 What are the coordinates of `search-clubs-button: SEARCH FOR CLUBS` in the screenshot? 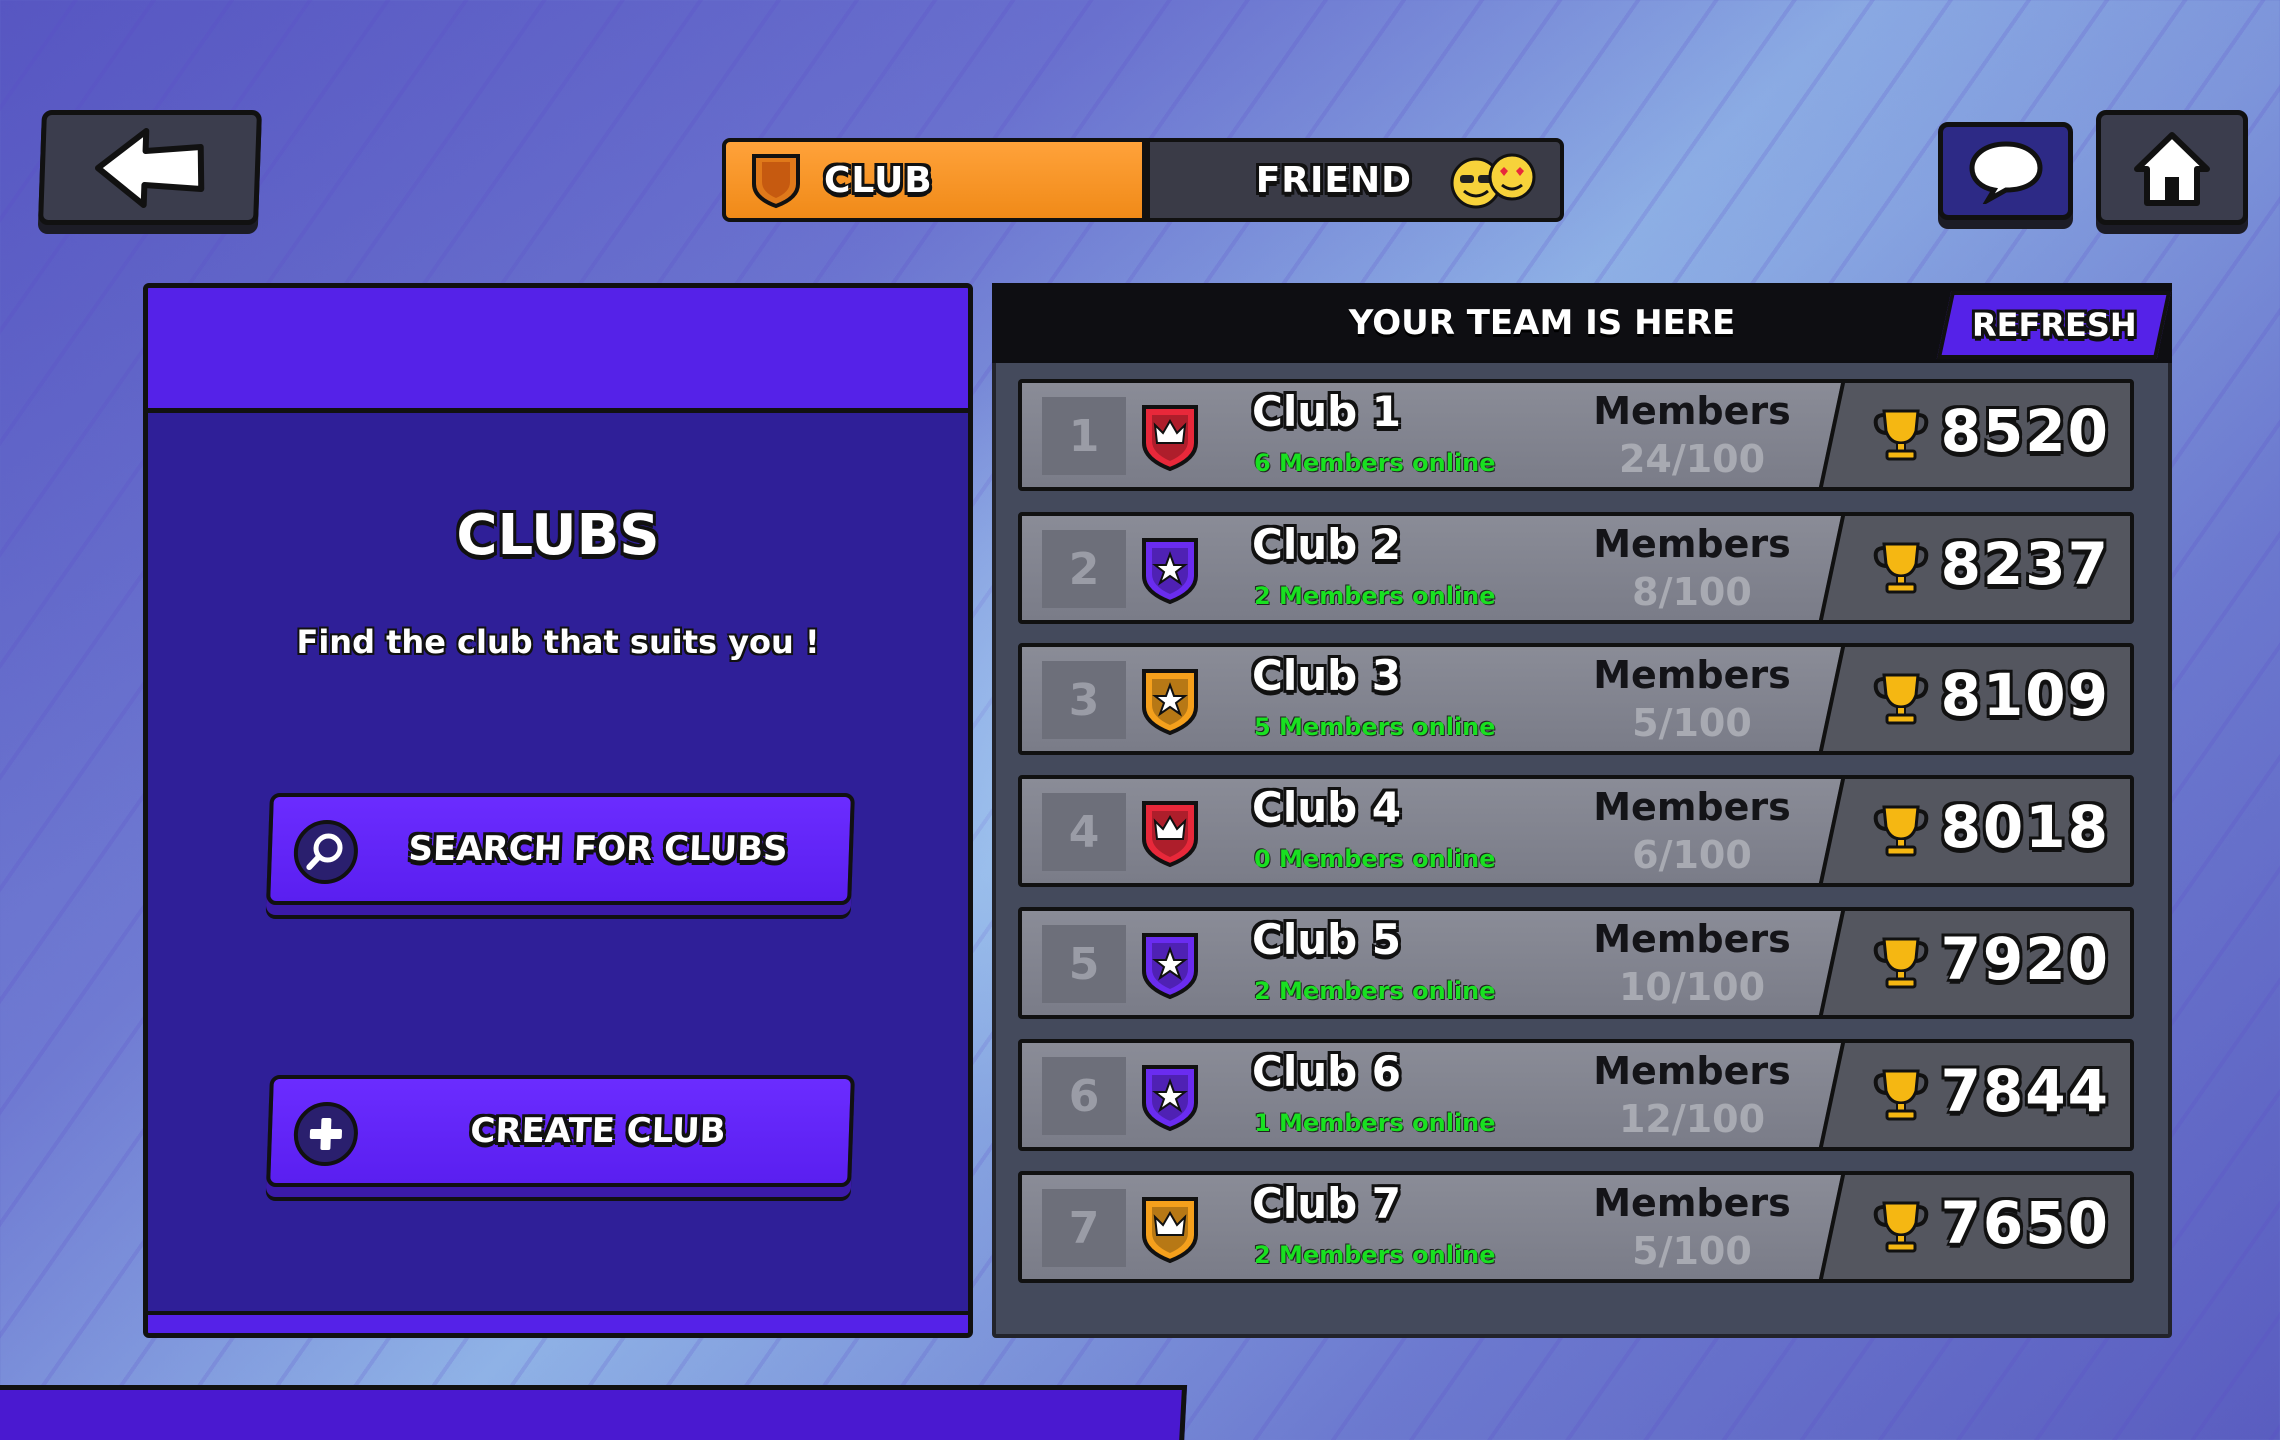 It's located at (560, 849).